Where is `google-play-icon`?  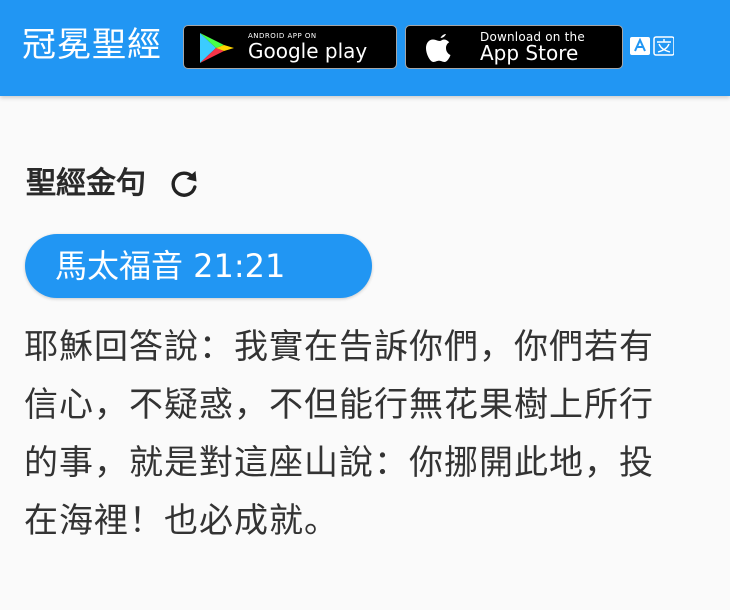 google-play-icon is located at coordinates (217, 48).